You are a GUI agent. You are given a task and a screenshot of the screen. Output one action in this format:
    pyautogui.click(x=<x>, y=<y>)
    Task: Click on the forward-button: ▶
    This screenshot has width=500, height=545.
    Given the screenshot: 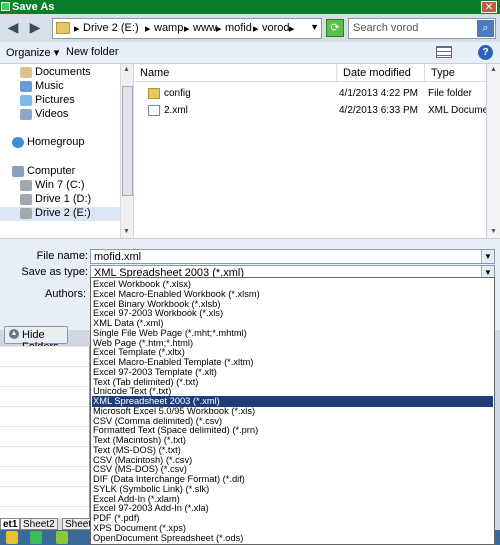 What is the action you would take?
    pyautogui.click(x=35, y=28)
    